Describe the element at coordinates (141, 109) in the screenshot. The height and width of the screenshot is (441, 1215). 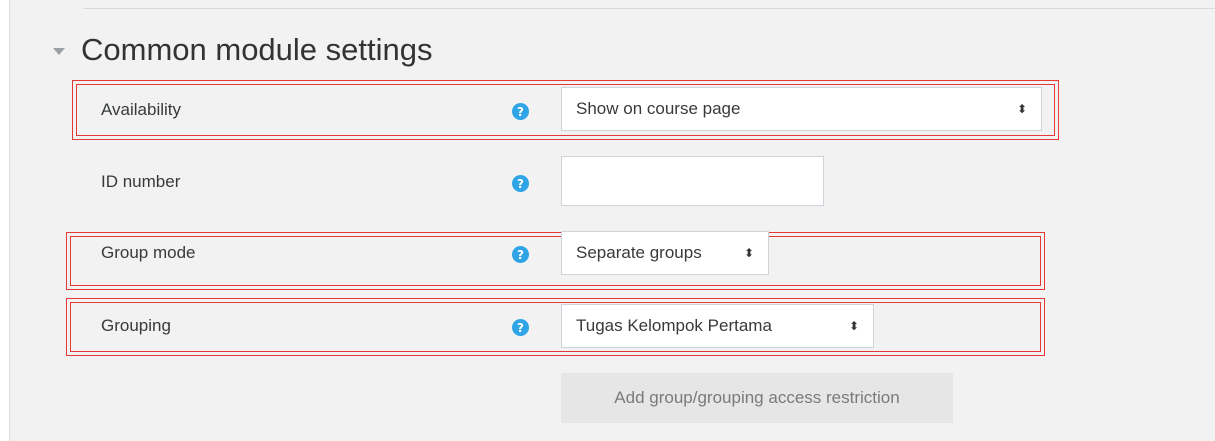
I see `availability-label: Availability` at that location.